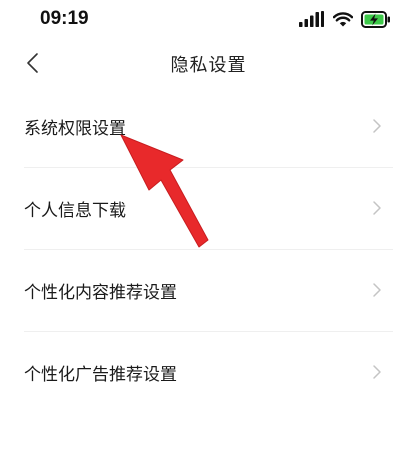 This screenshot has height=449, width=417. I want to click on status-time: 09:19, so click(64, 18).